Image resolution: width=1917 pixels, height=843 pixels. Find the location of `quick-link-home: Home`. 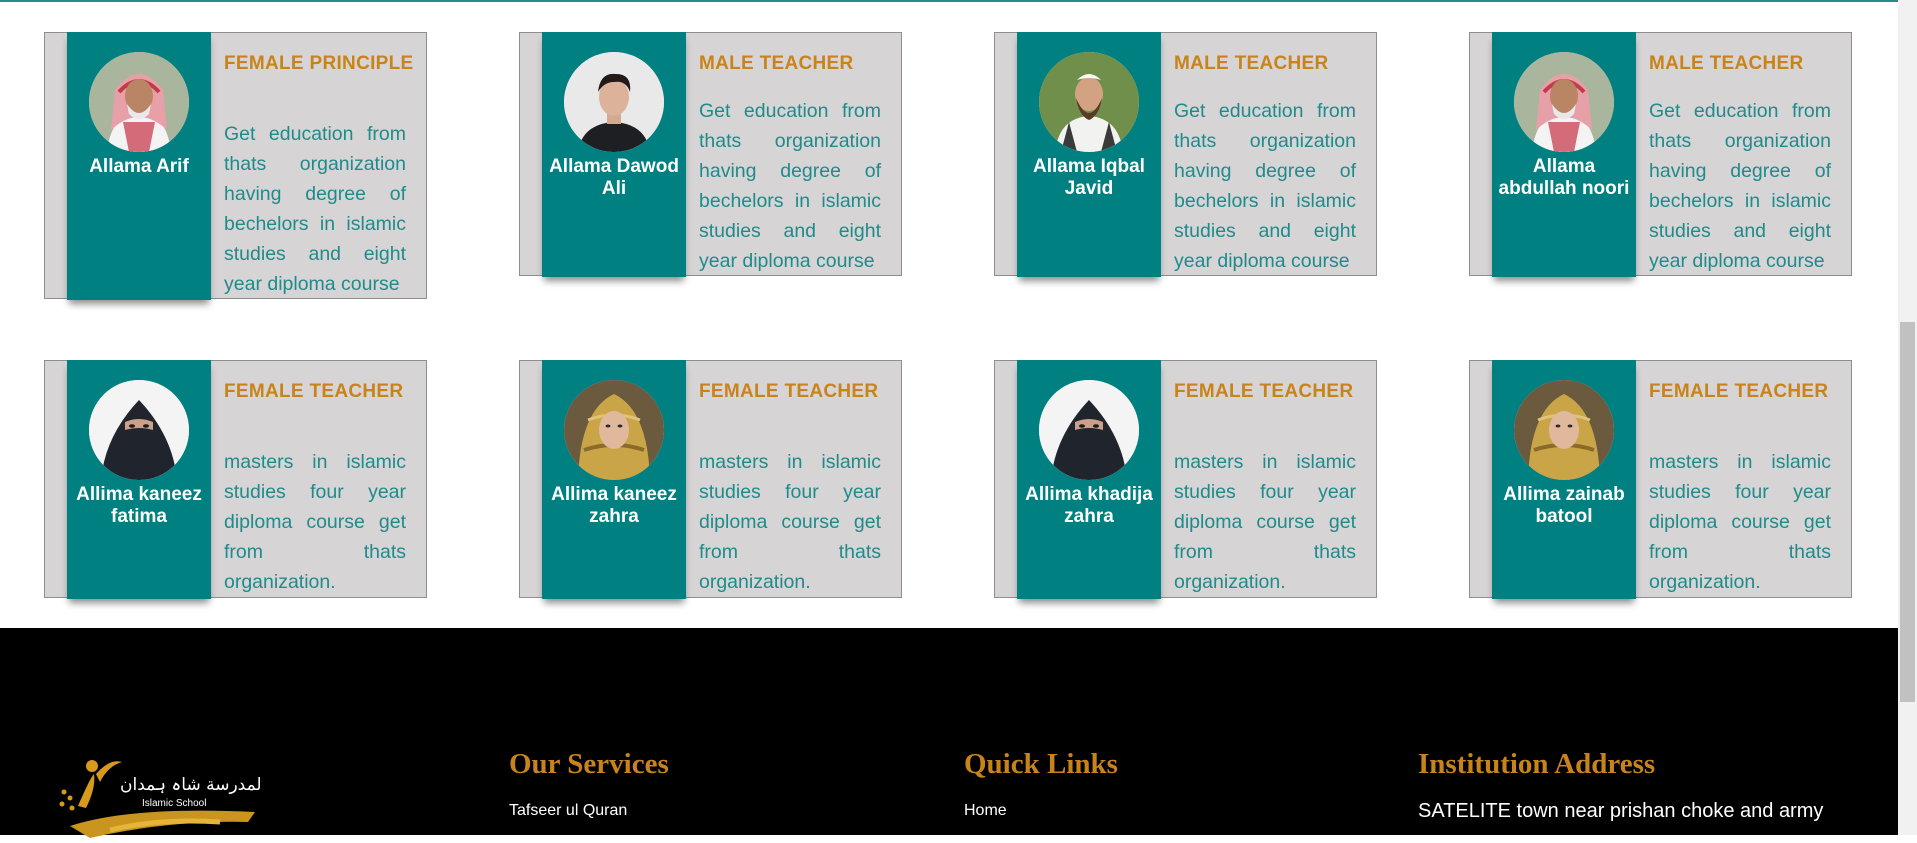

quick-link-home: Home is located at coordinates (985, 811).